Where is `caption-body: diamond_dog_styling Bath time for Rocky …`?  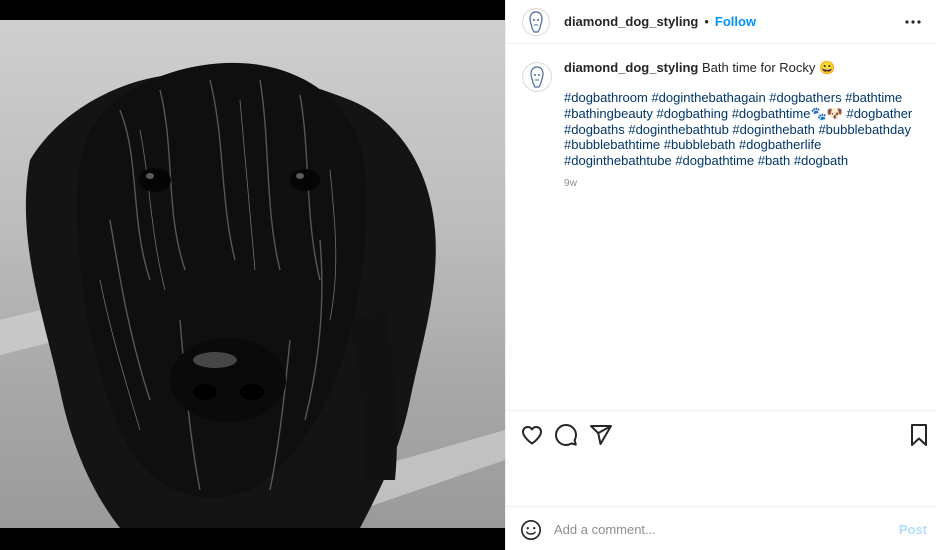 caption-body: diamond_dog_styling Bath time for Rocky … is located at coordinates (745, 126).